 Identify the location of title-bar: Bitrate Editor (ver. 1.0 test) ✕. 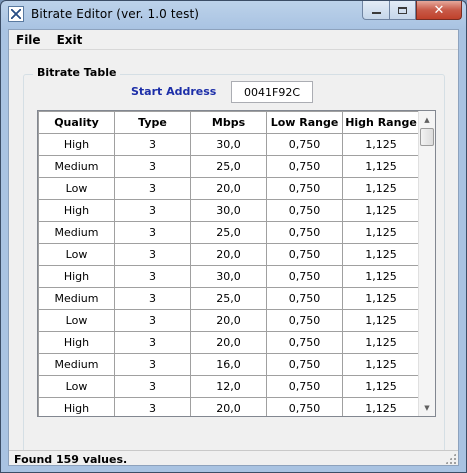
(233, 15).